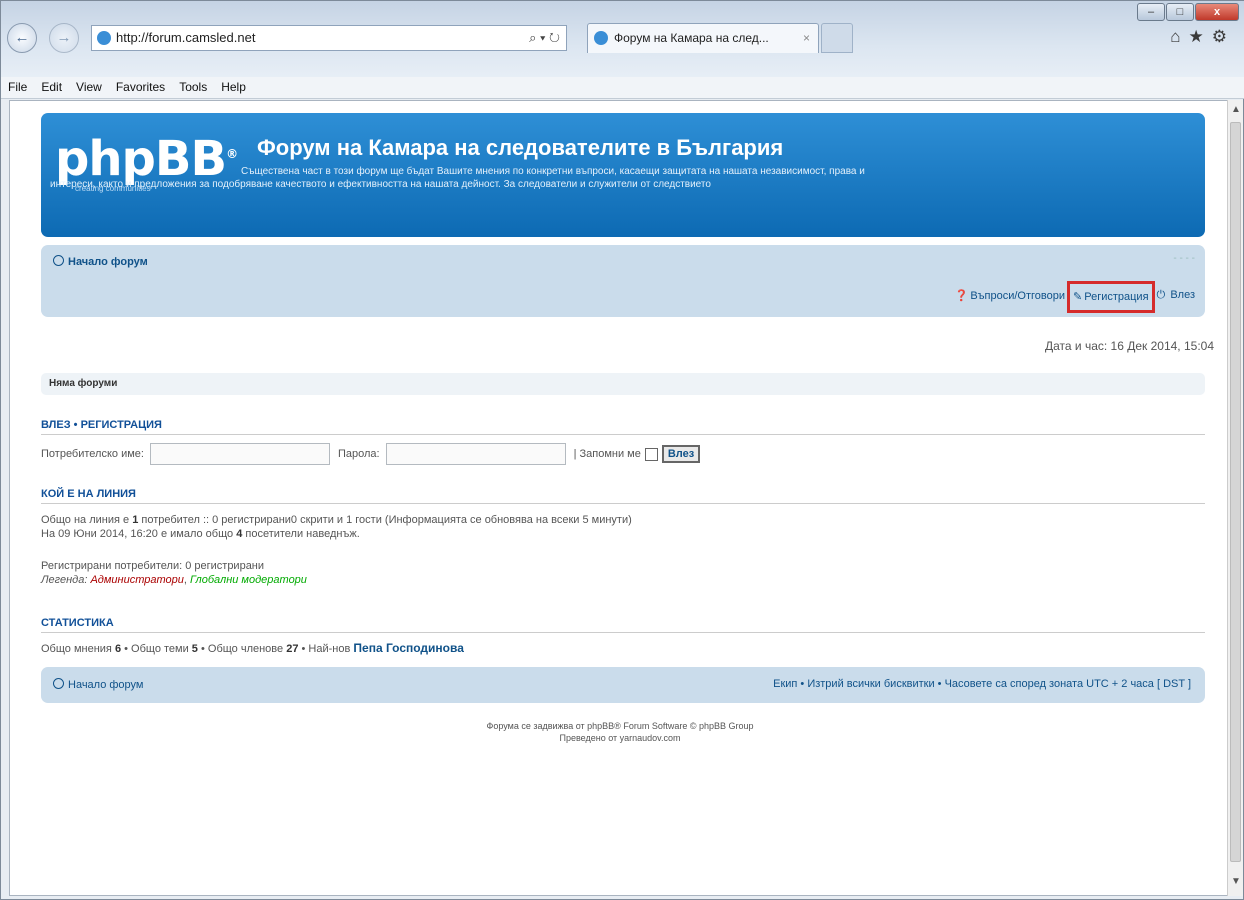  Describe the element at coordinates (1129, 346) in the screenshot. I see `current-datetime: Дата и час: 16 Дек 2014, 15:04` at that location.